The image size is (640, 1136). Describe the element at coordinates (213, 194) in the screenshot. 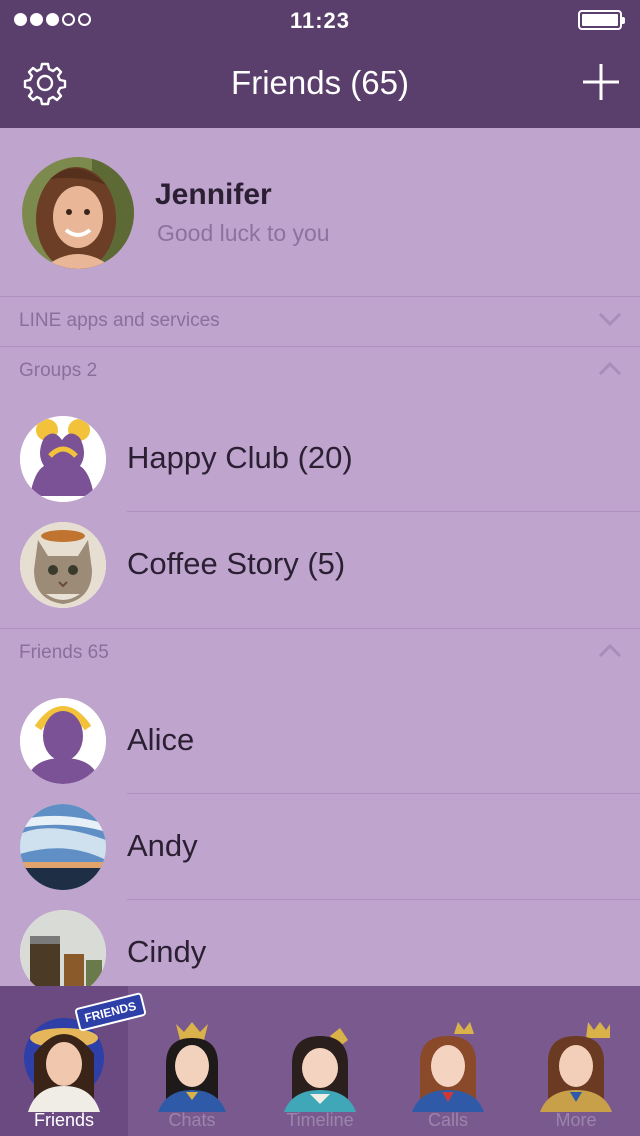

I see `profile-name: Jennifer` at that location.